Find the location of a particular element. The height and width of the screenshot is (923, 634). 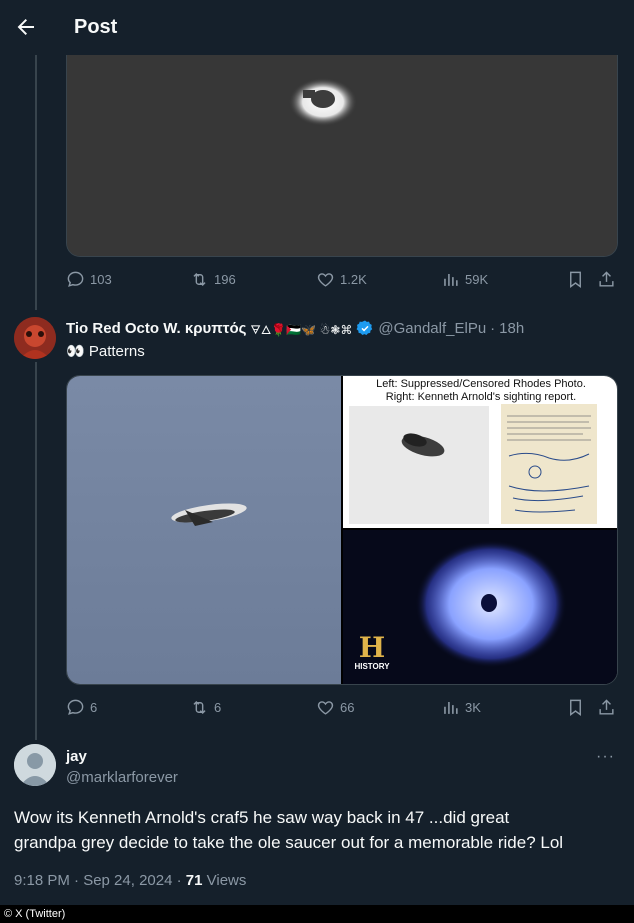

repost-button: 6 is located at coordinates (205, 707).